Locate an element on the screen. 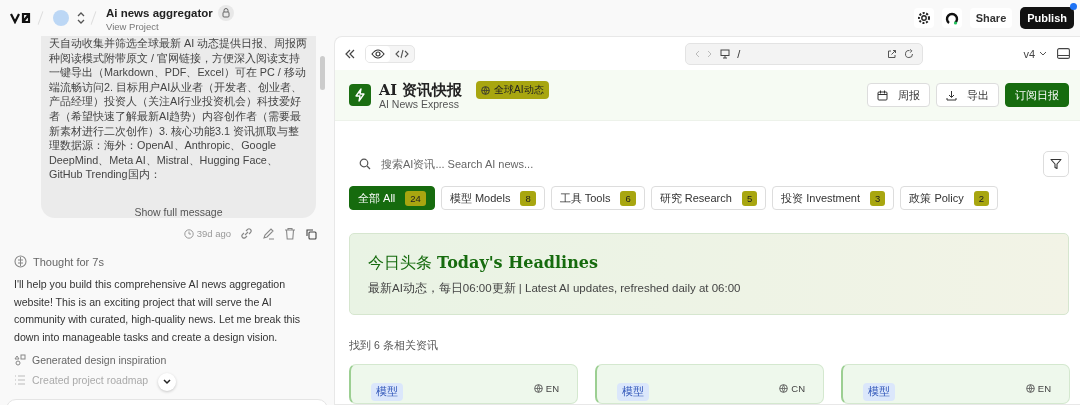 This screenshot has width=1080, height=405. edit-icon is located at coordinates (268, 233).